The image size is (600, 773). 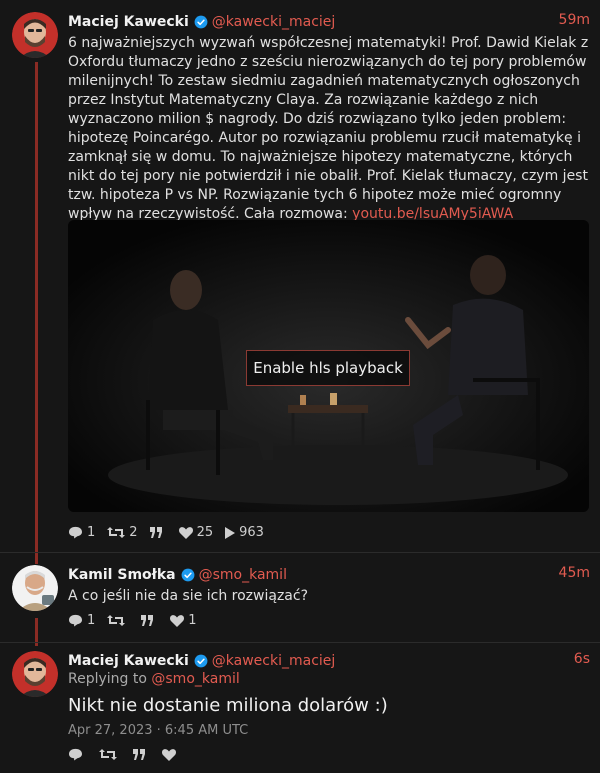 I want to click on like-count: 25, so click(x=205, y=532).